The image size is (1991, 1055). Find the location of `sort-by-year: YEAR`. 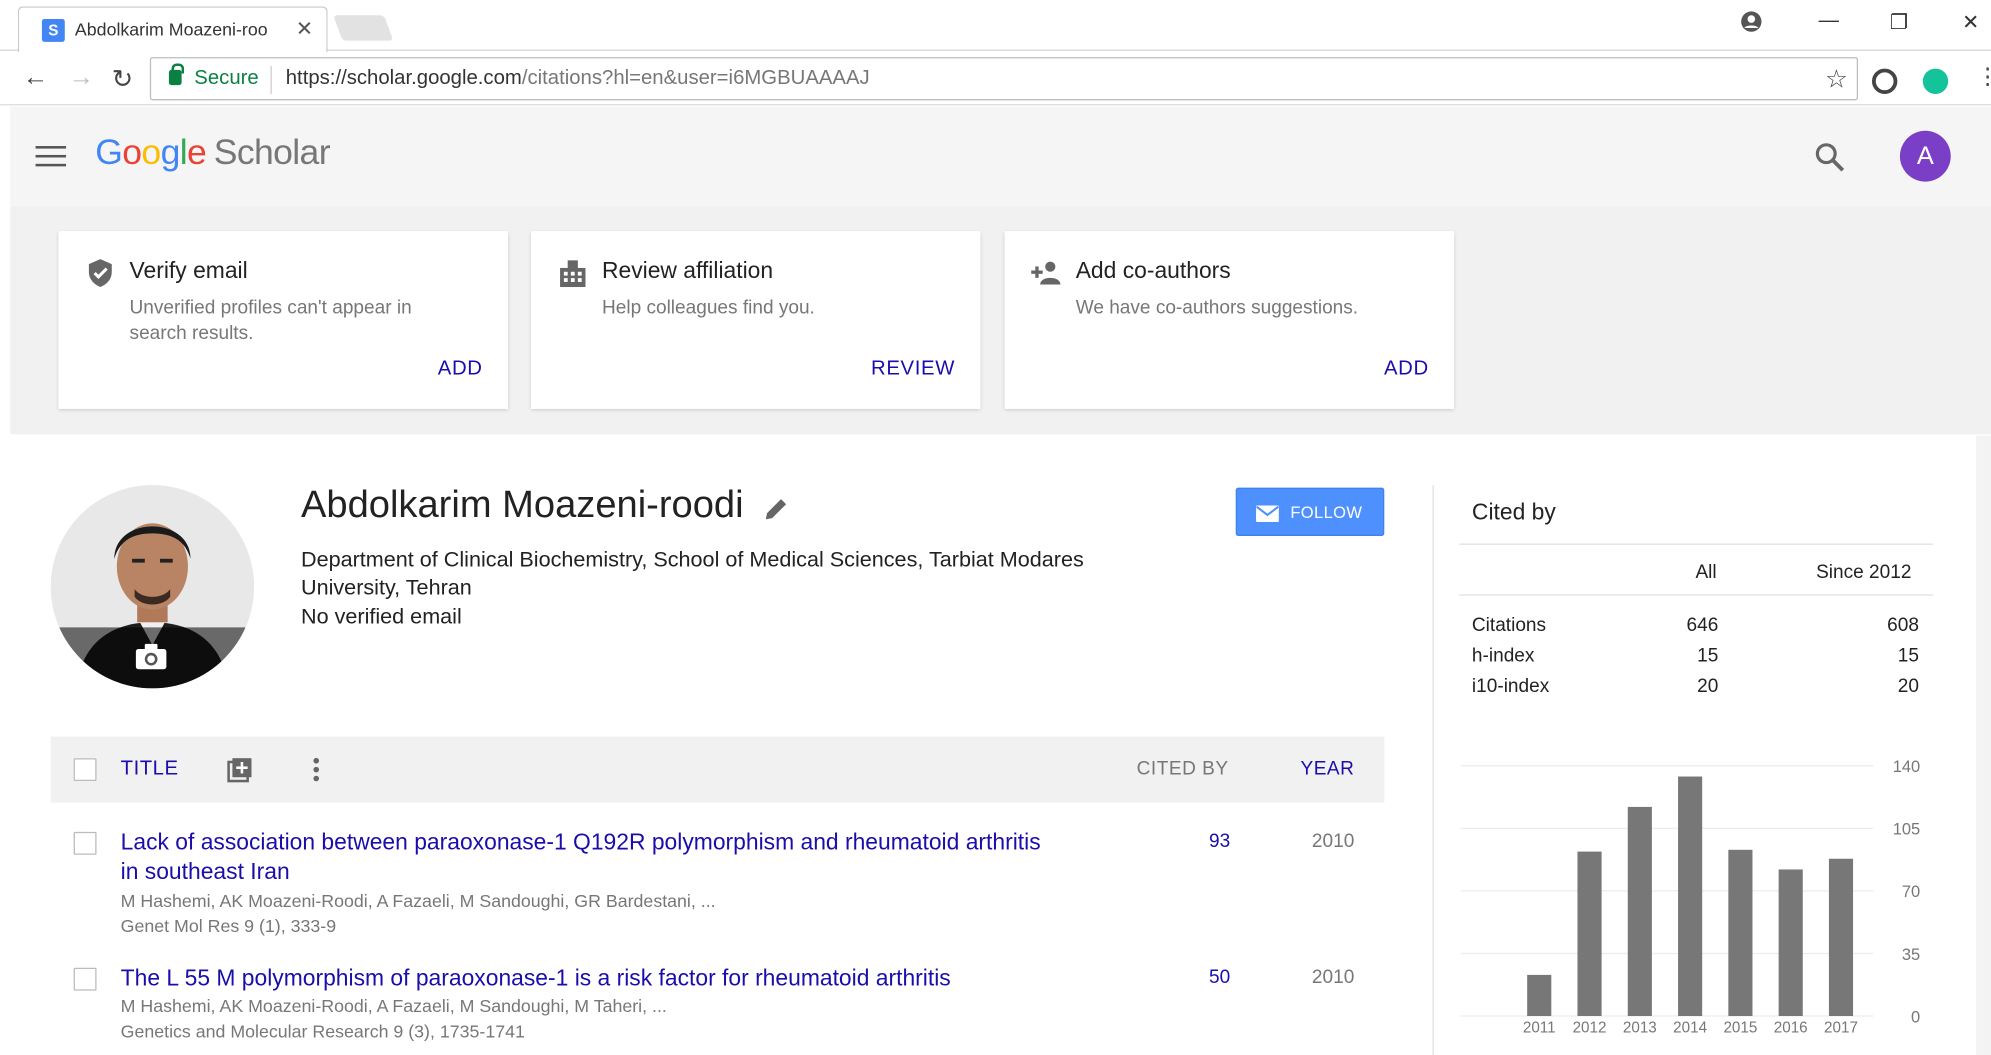

sort-by-year: YEAR is located at coordinates (1327, 769).